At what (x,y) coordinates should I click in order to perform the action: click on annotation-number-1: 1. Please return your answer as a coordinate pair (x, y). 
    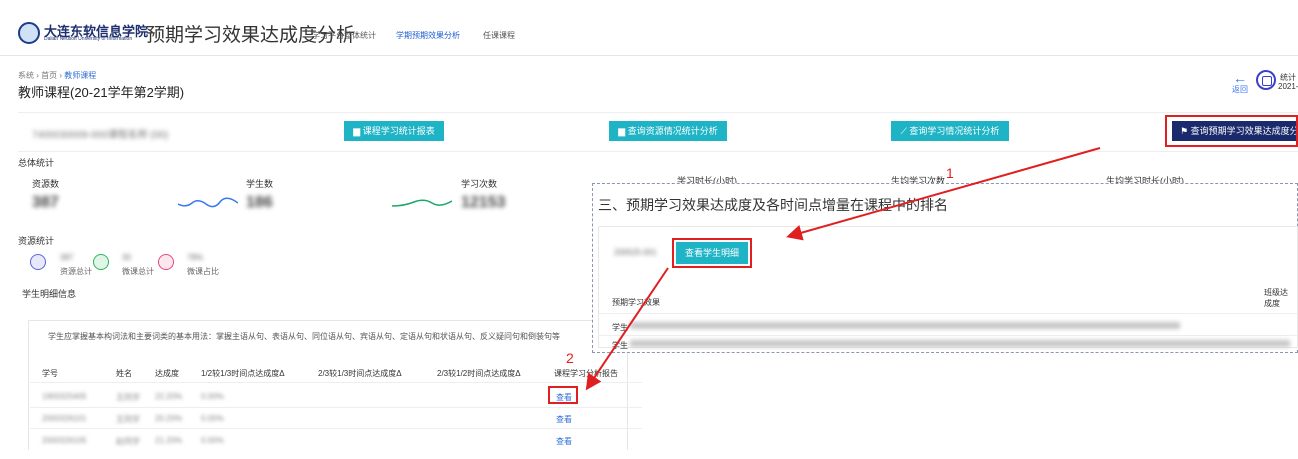
    Looking at the image, I should click on (950, 173).